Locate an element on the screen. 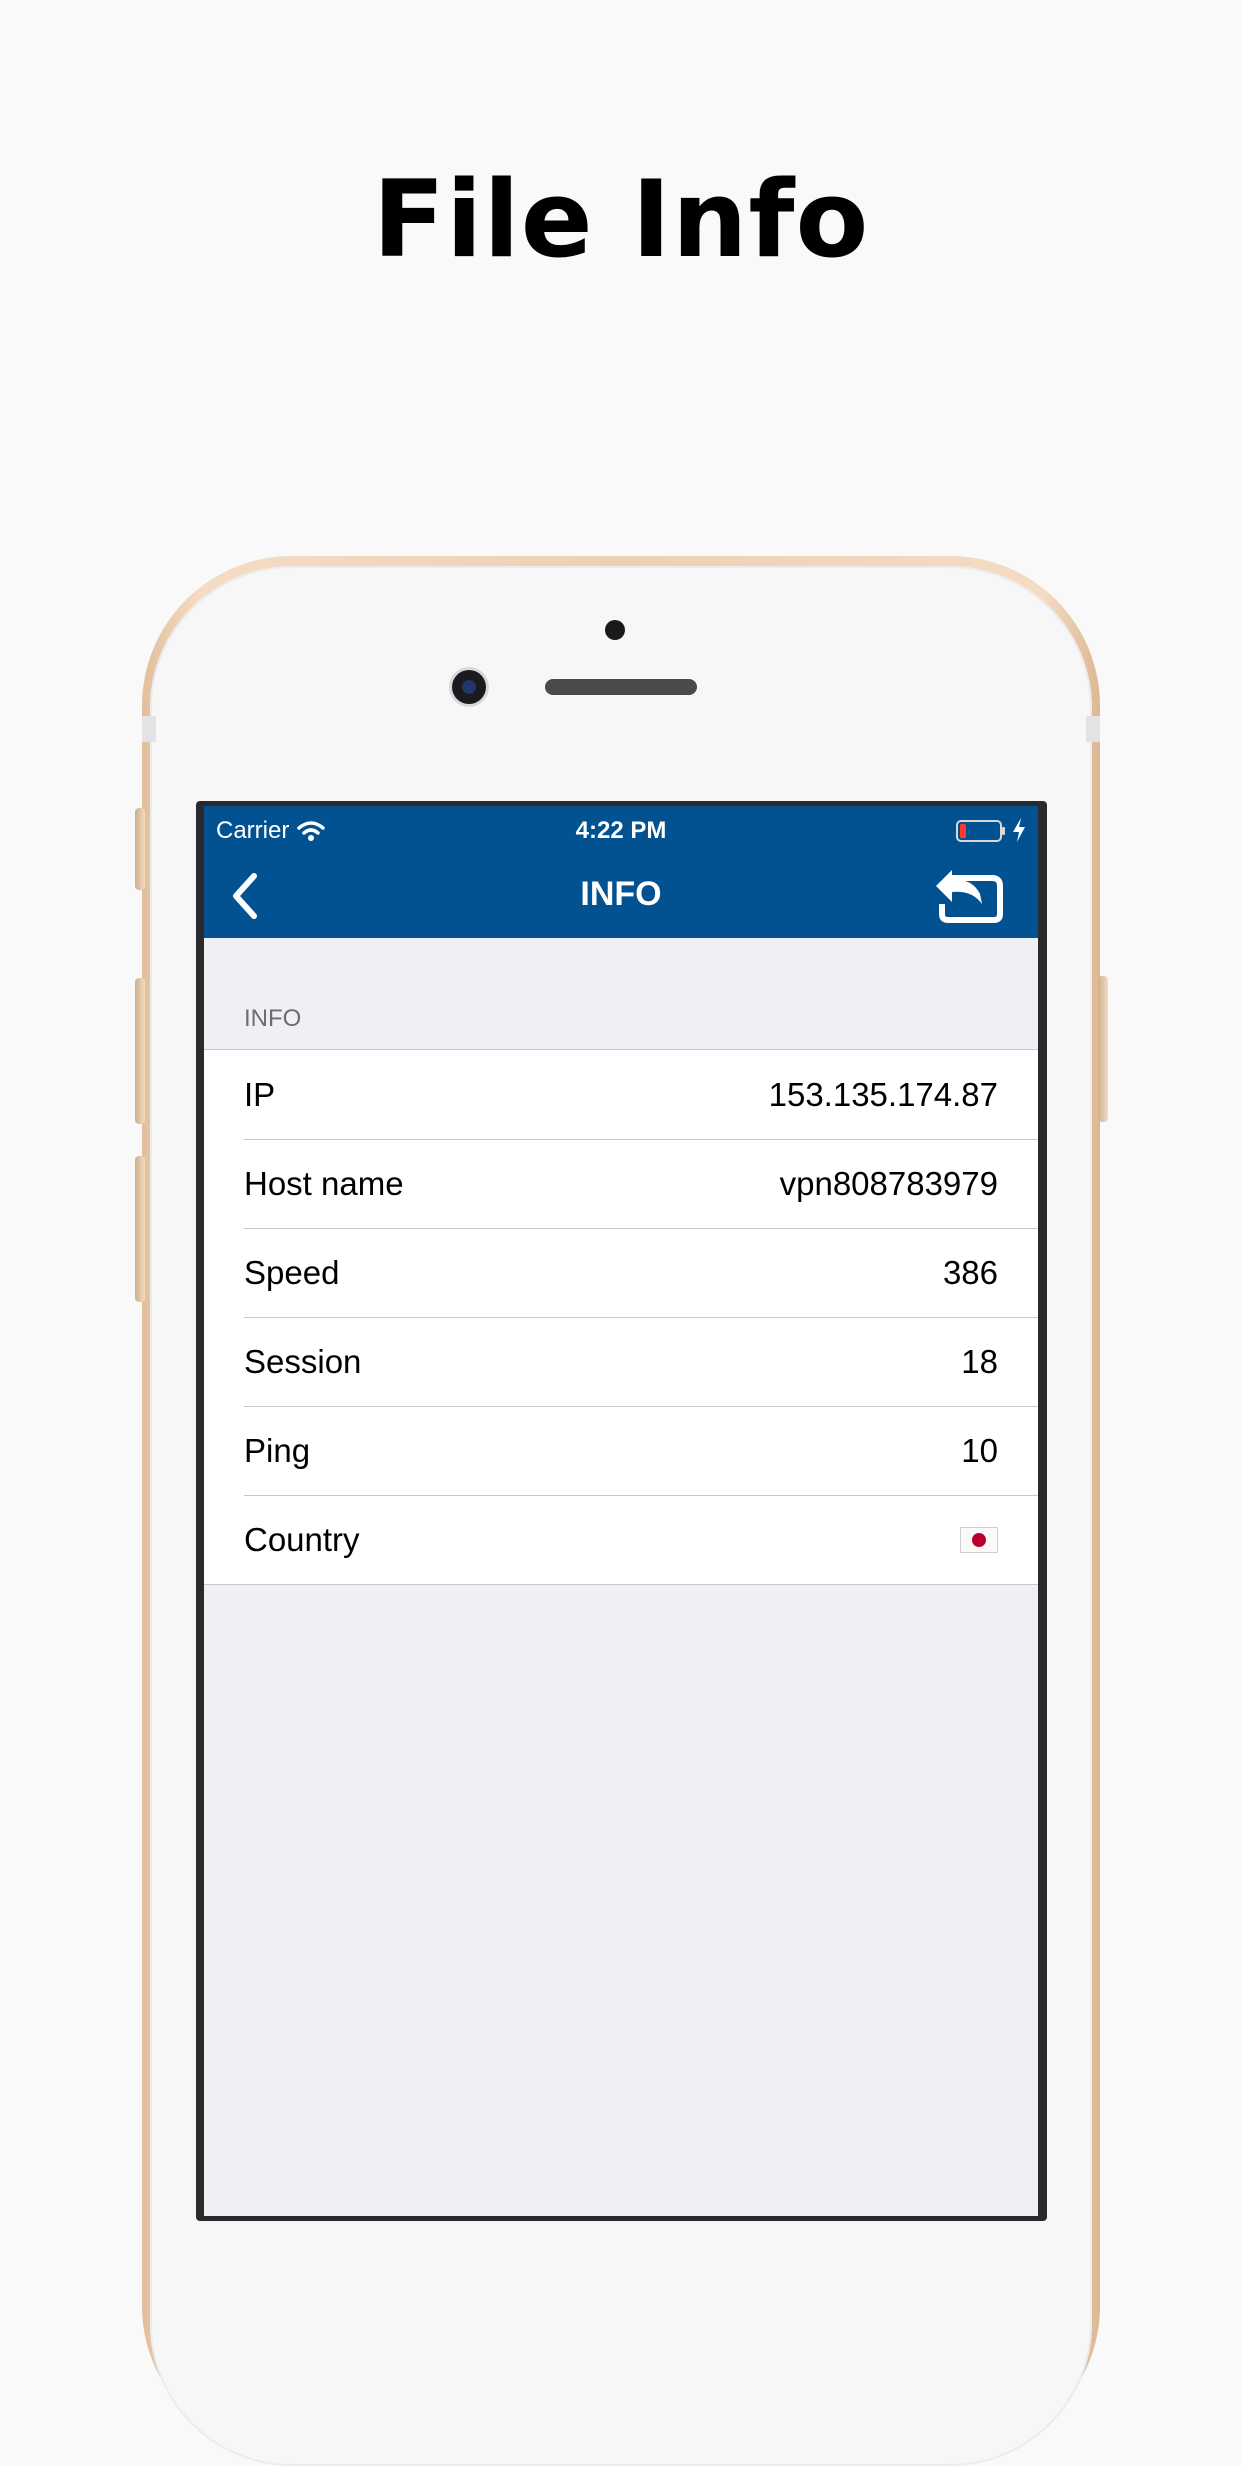  side-button-power is located at coordinates (1103, 1049).